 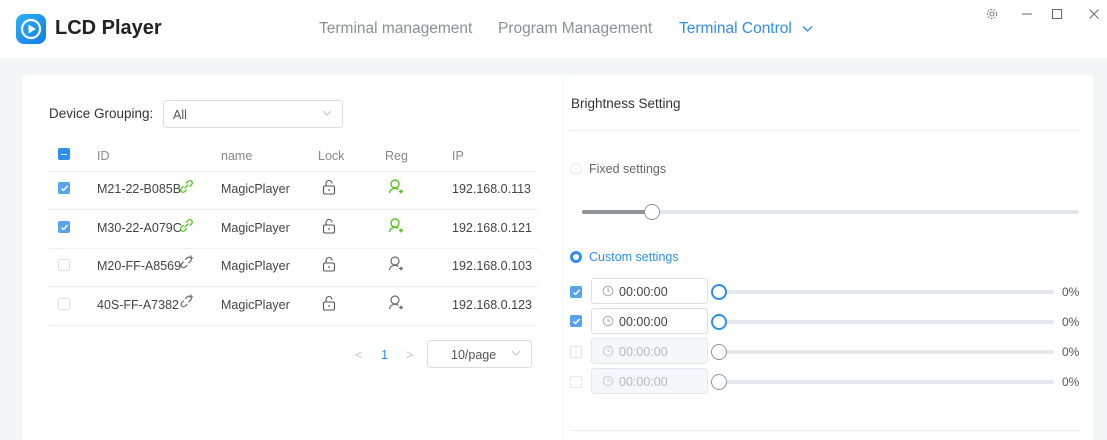 I want to click on maximize-icon, so click(x=1057, y=16).